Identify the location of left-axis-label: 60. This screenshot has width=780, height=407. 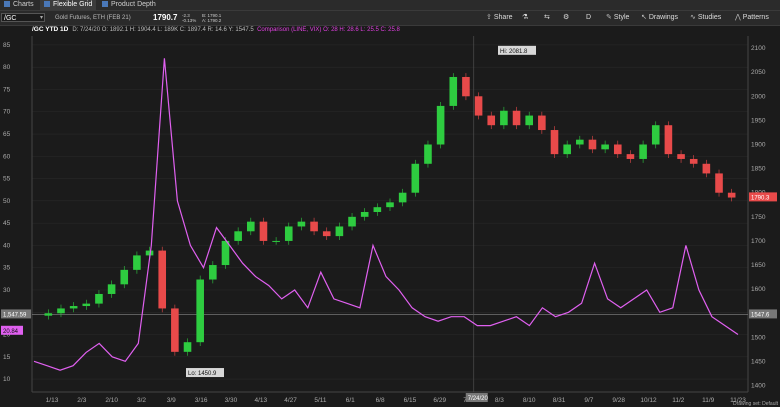
(7, 156).